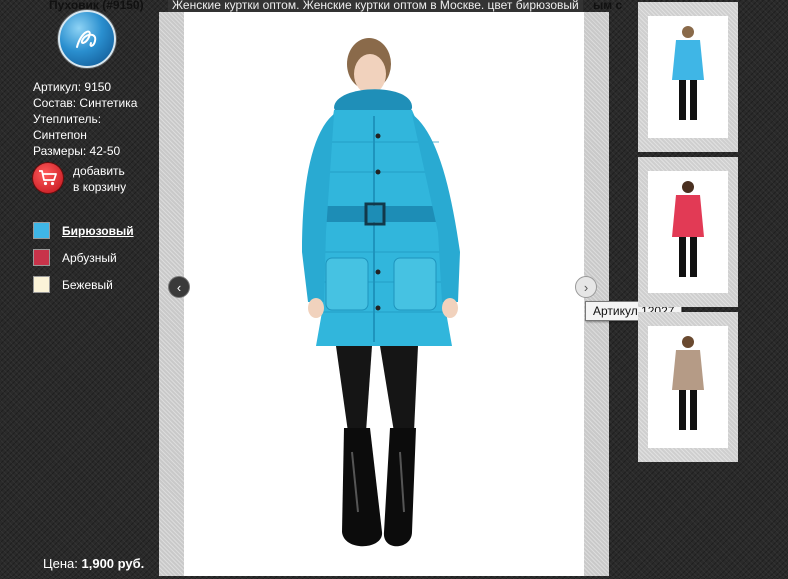 Image resolution: width=788 pixels, height=579 pixels. What do you see at coordinates (113, 563) in the screenshot?
I see `price-value: 1,900 руб.` at bounding box center [113, 563].